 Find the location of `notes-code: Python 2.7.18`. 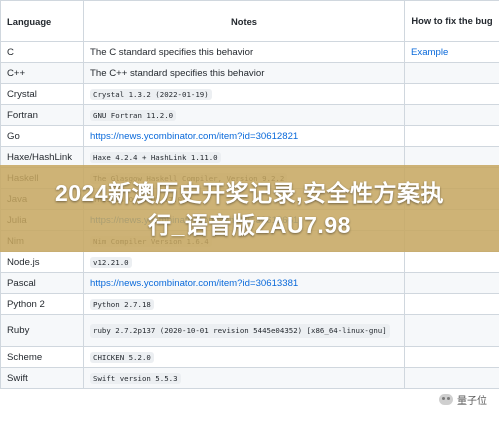

notes-code: Python 2.7.18 is located at coordinates (122, 304).